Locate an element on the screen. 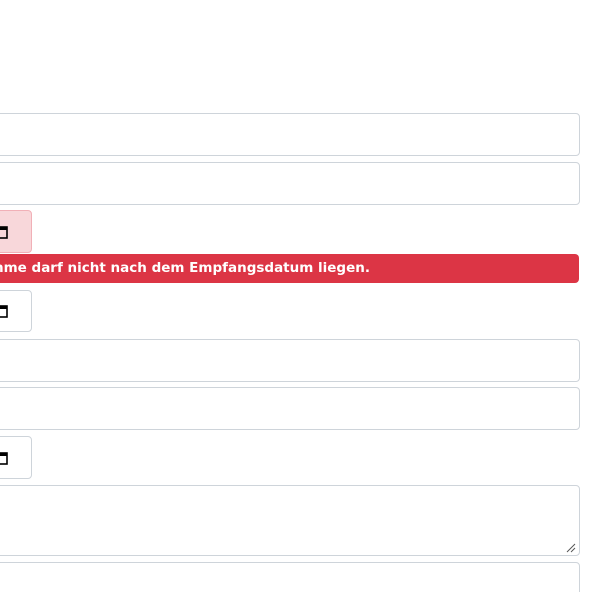 The height and width of the screenshot is (592, 592). textarea-field is located at coordinates (290, 520).